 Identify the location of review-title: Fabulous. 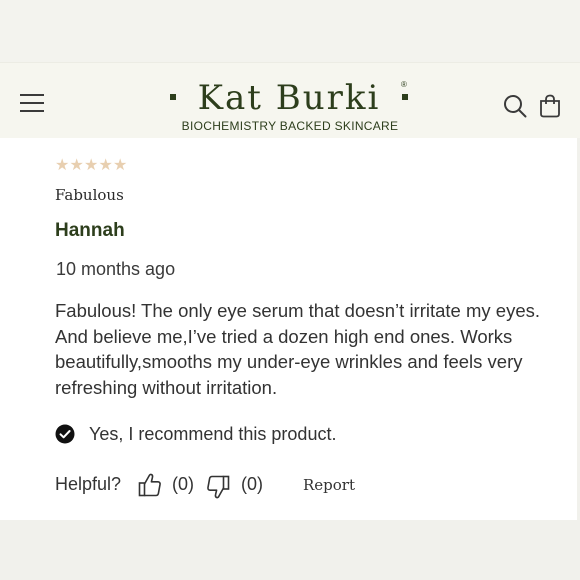
(89, 195).